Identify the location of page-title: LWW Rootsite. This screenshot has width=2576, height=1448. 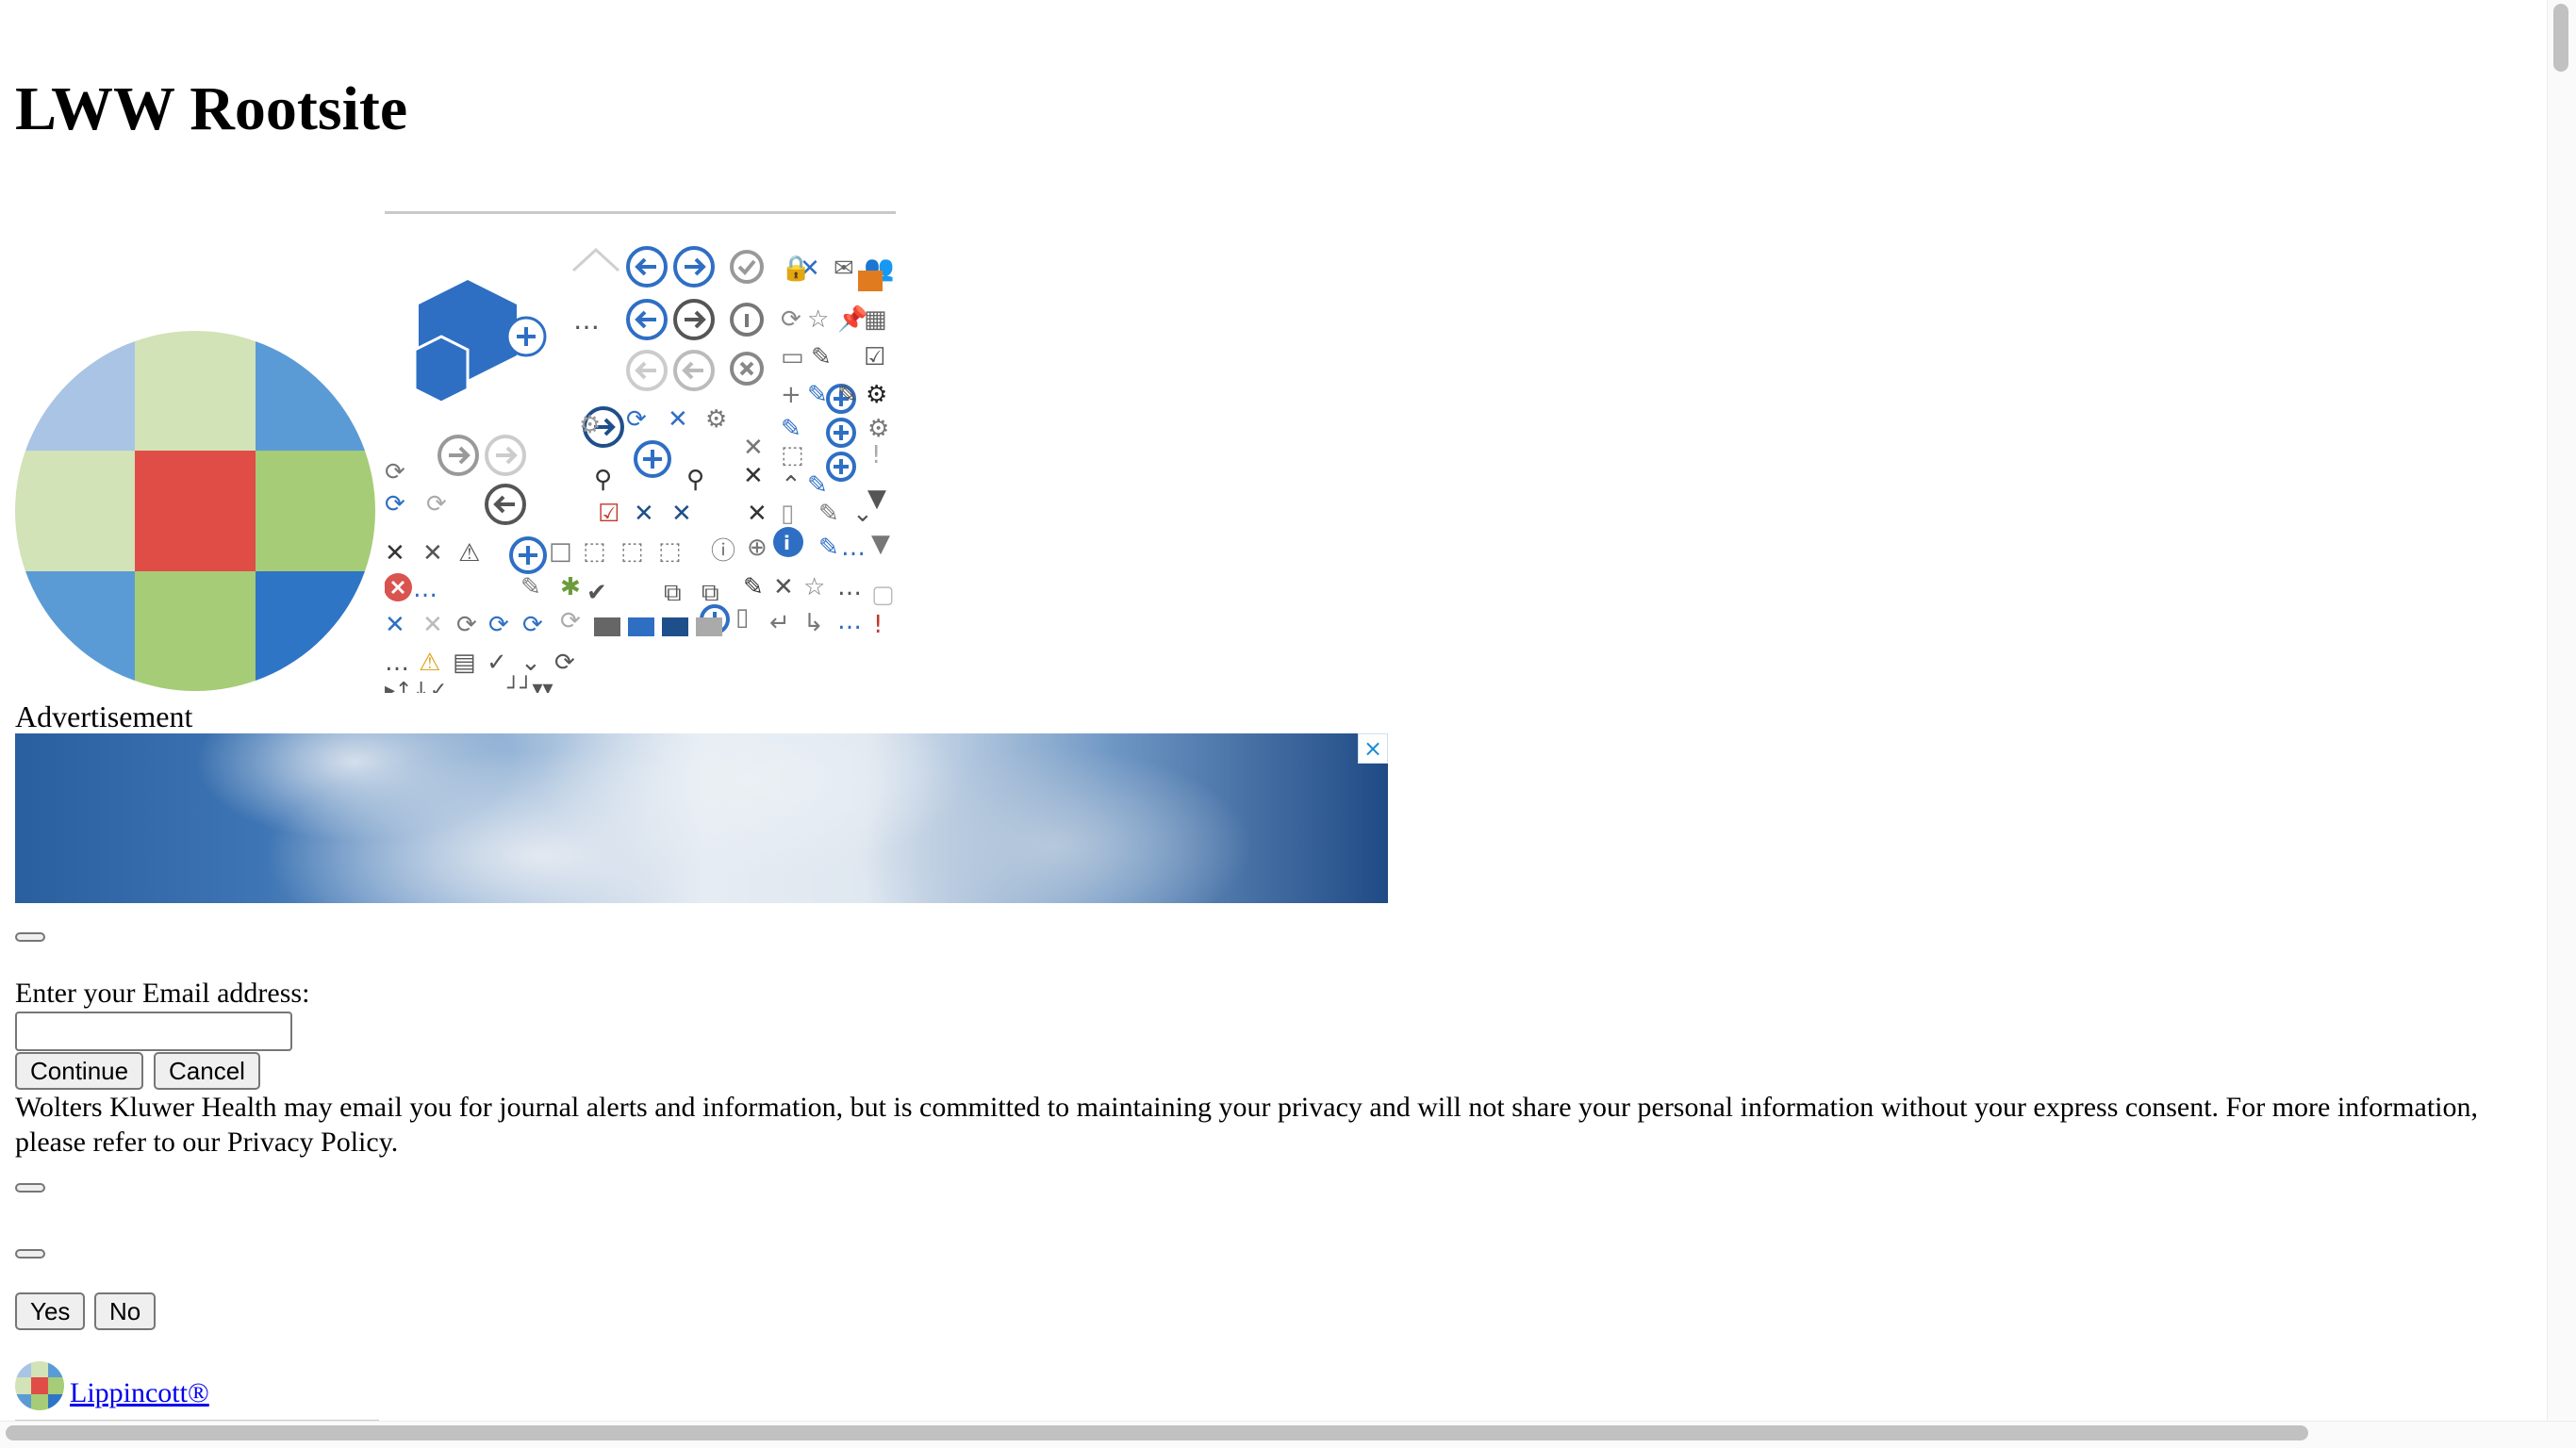
(211, 108).